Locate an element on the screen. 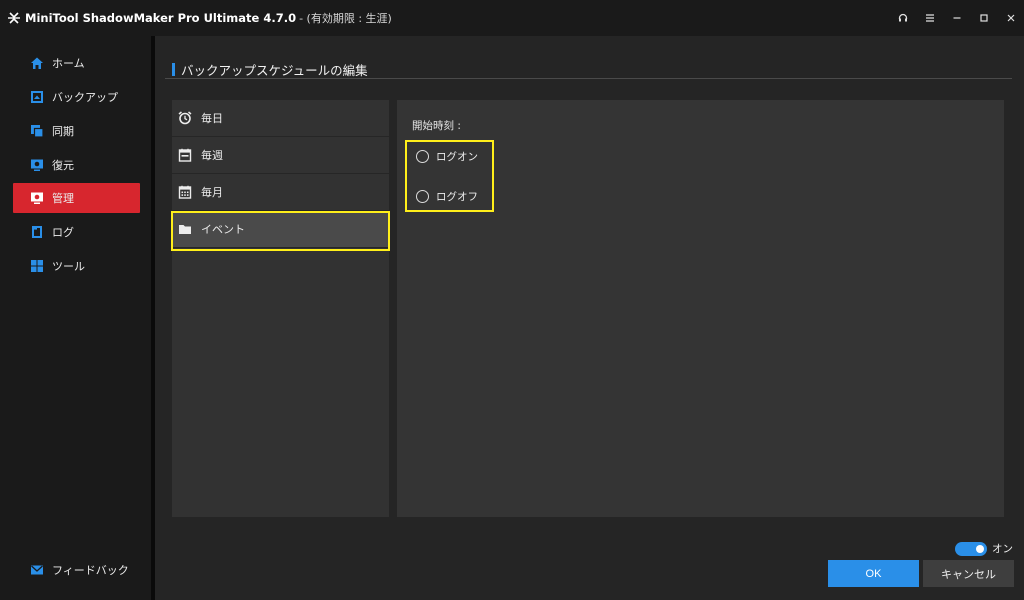 Image resolution: width=1024 pixels, height=600 pixels. page-title: バックアップスケジュールの編集 is located at coordinates (274, 70).